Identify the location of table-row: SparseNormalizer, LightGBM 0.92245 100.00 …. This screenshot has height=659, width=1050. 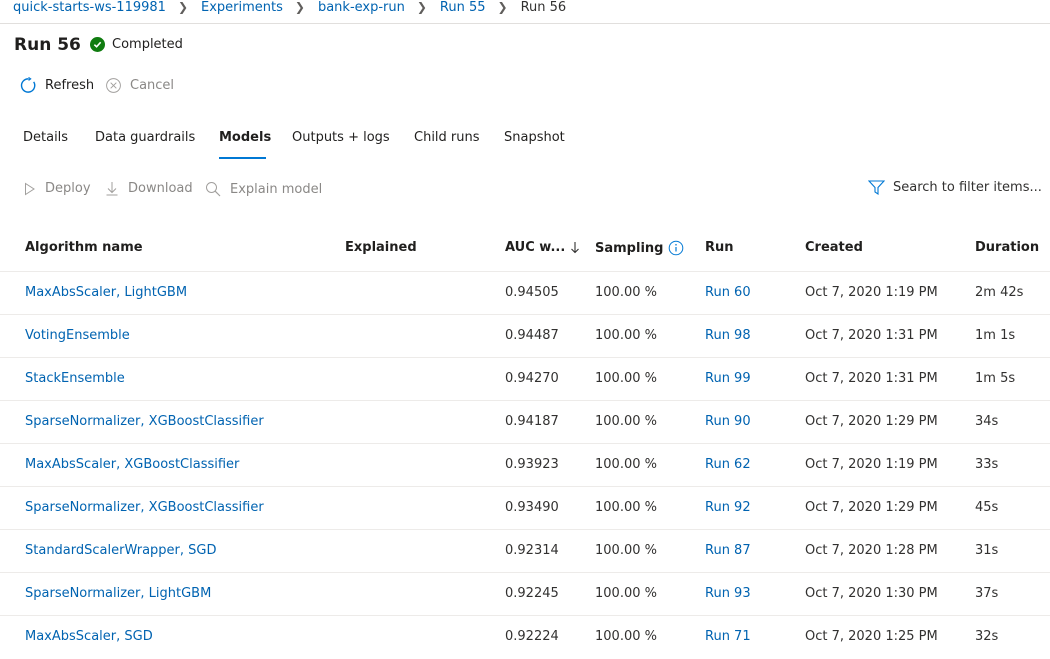
(525, 594).